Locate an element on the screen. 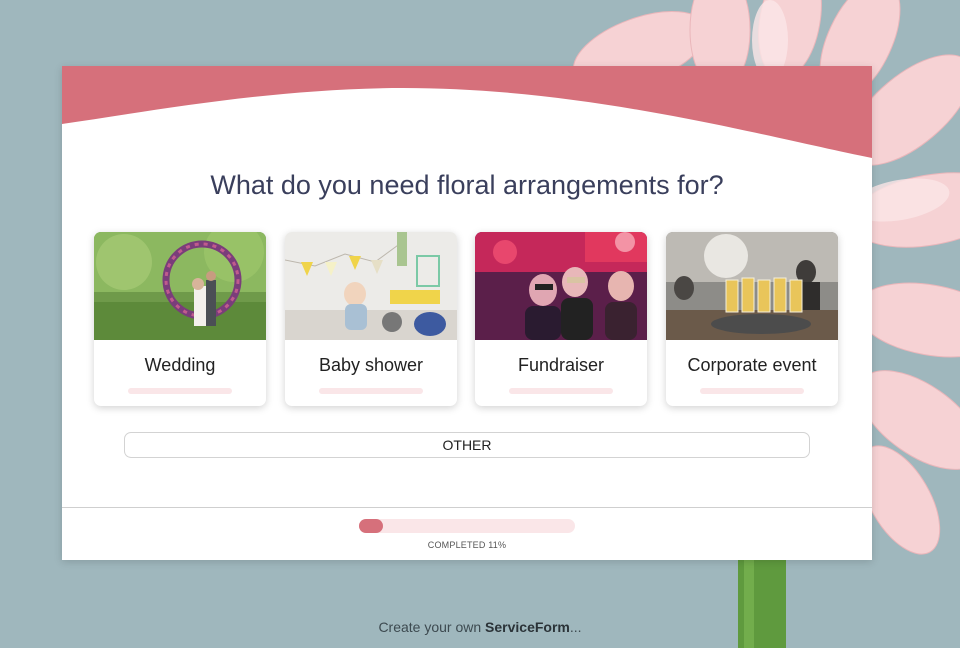 This screenshot has width=960, height=648. option-card-baby-shower: Baby shower is located at coordinates (371, 319).